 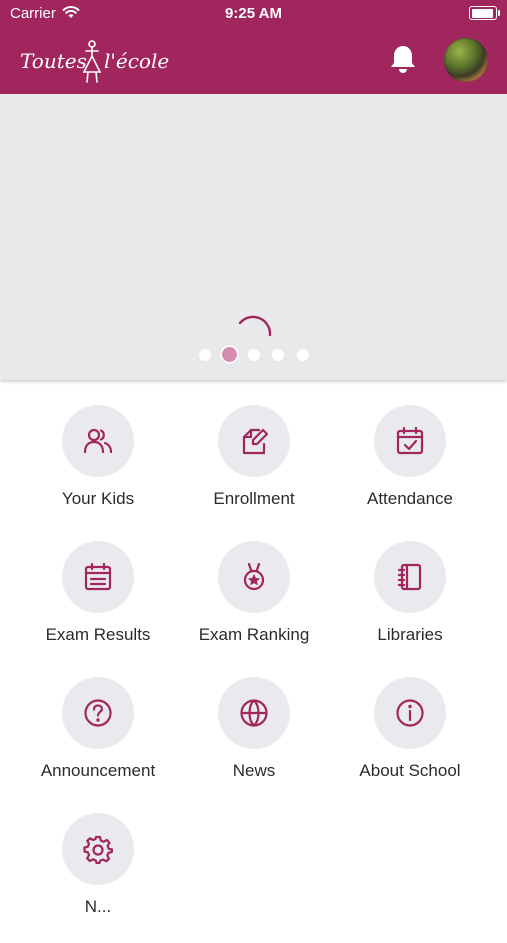 I want to click on menu-label: Exam Ranking, so click(x=254, y=634).